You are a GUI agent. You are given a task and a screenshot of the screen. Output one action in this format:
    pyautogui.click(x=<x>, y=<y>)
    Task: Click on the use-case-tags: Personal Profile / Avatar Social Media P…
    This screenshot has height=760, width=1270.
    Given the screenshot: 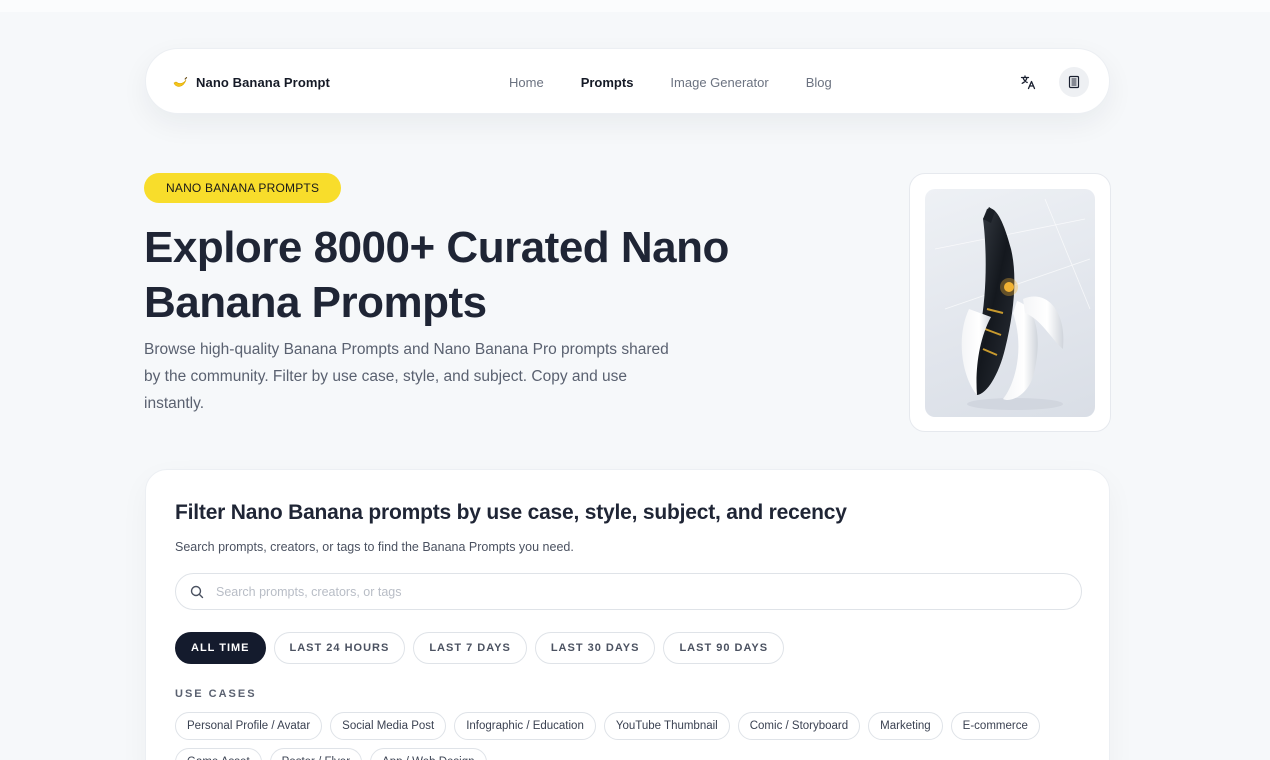 What is the action you would take?
    pyautogui.click(x=625, y=736)
    